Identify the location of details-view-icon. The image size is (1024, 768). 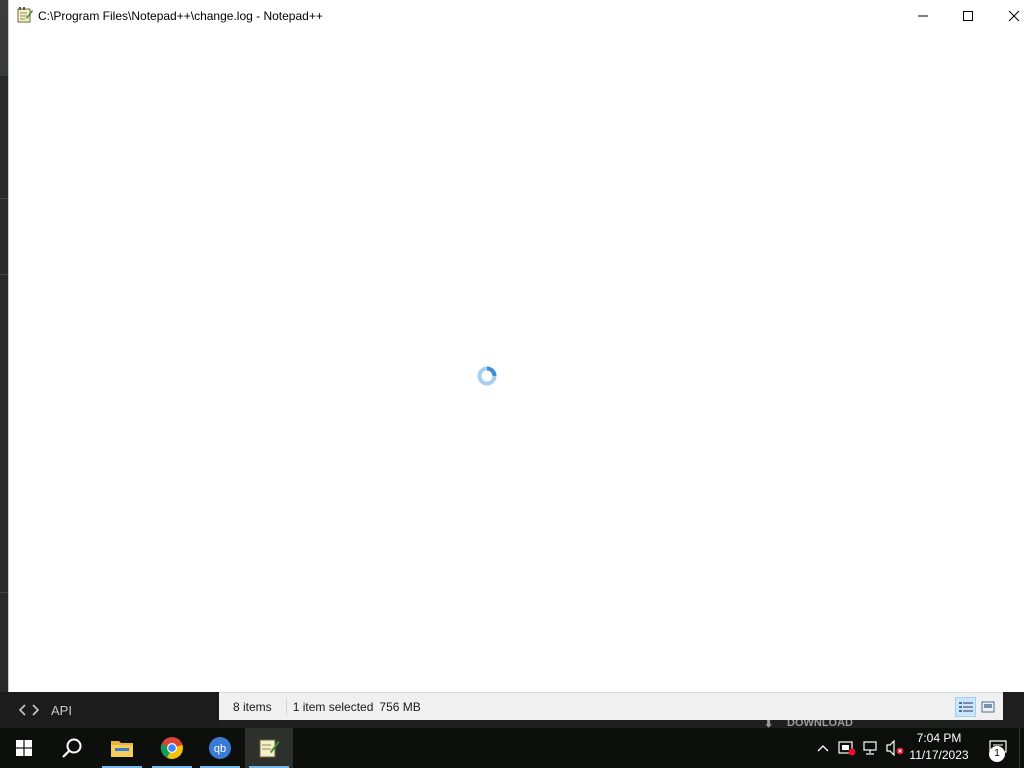
(965, 707).